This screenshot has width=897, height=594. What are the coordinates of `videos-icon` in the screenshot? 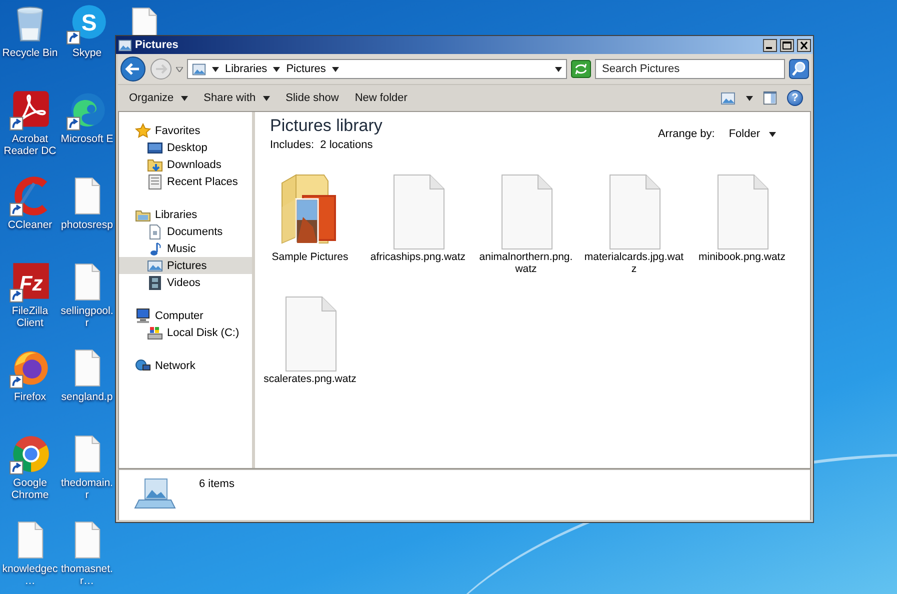 It's located at (155, 282).